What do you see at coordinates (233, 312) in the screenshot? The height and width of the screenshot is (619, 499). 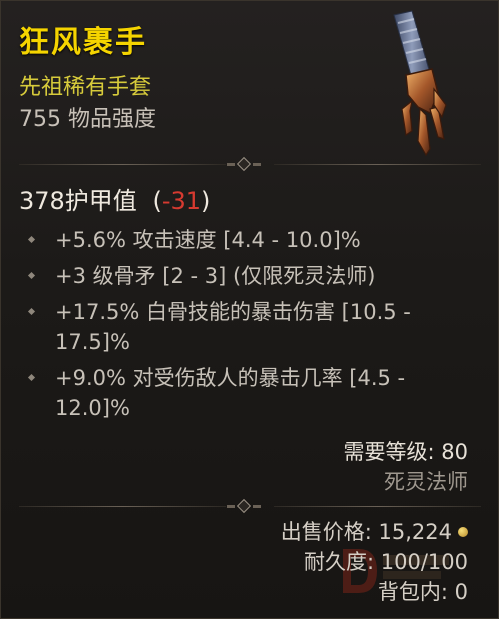 I see `affix-text: +17.5% 白骨技能的暴击伤害 [10.5 -` at bounding box center [233, 312].